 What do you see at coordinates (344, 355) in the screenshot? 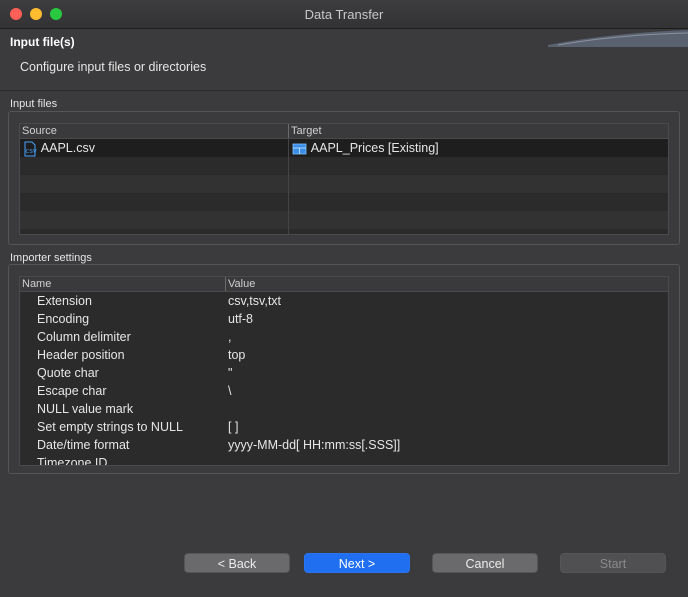
I see `setting-row: Header position top` at bounding box center [344, 355].